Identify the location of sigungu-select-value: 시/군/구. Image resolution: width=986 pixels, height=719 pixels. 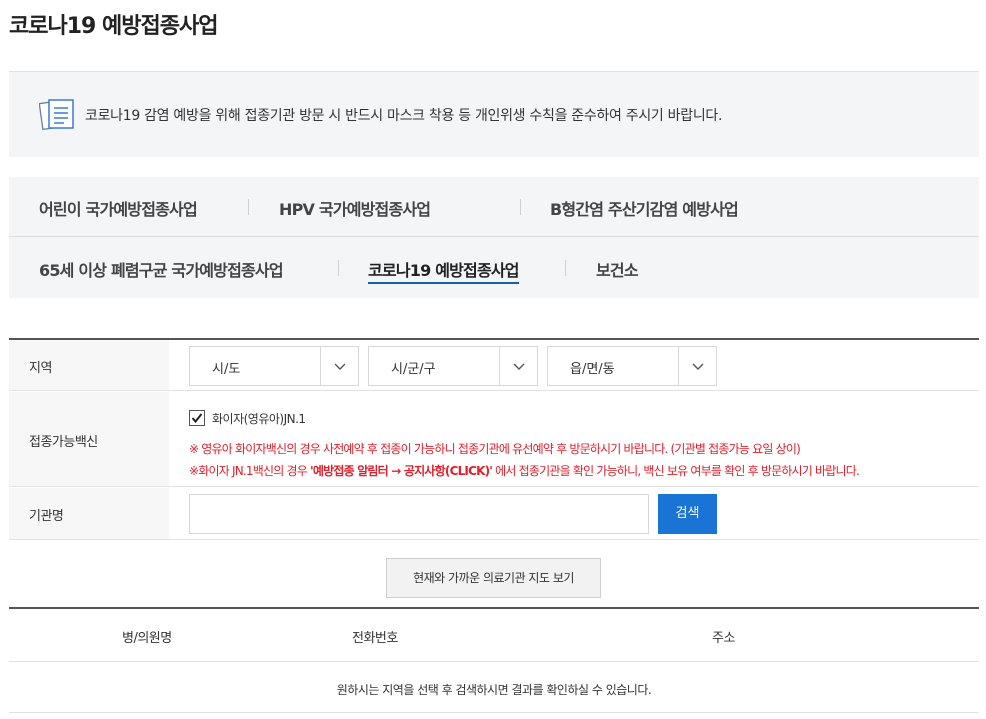
(413, 369).